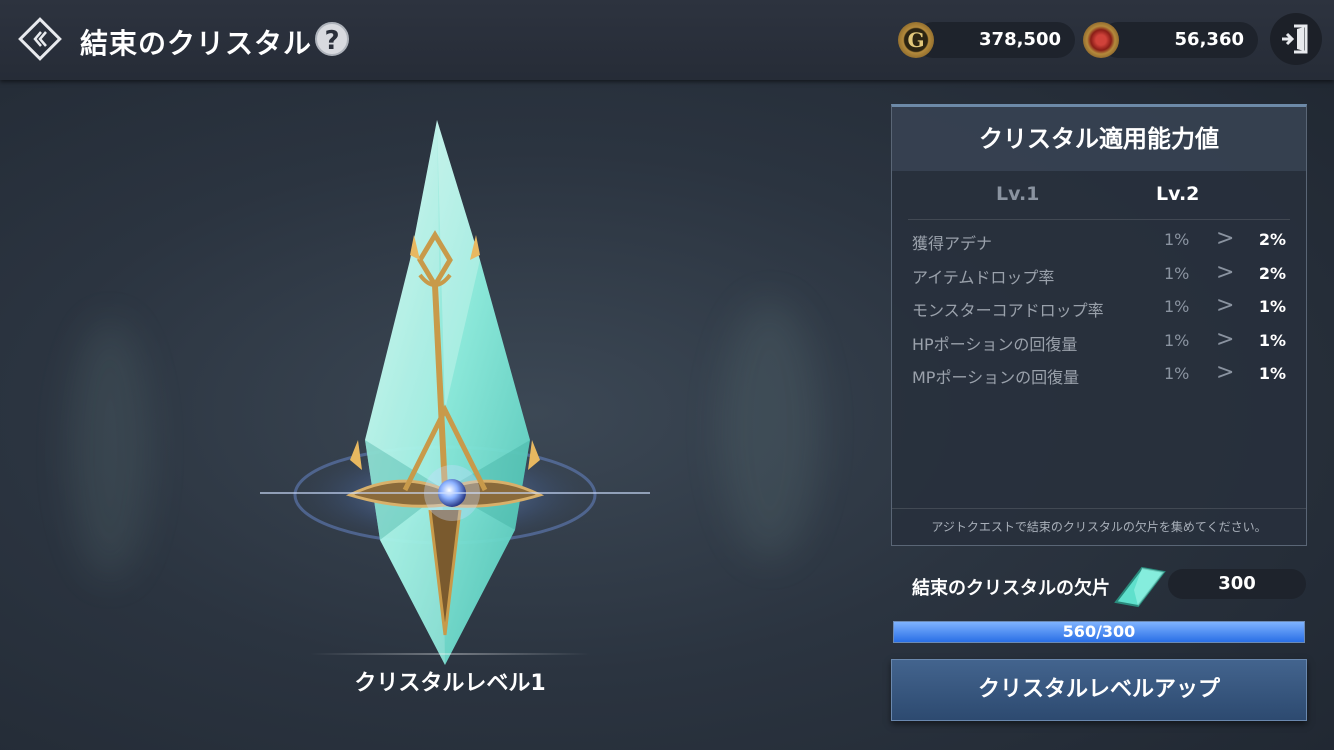 The image size is (1334, 750). Describe the element at coordinates (770, 430) in the screenshot. I see `fog-right` at that location.